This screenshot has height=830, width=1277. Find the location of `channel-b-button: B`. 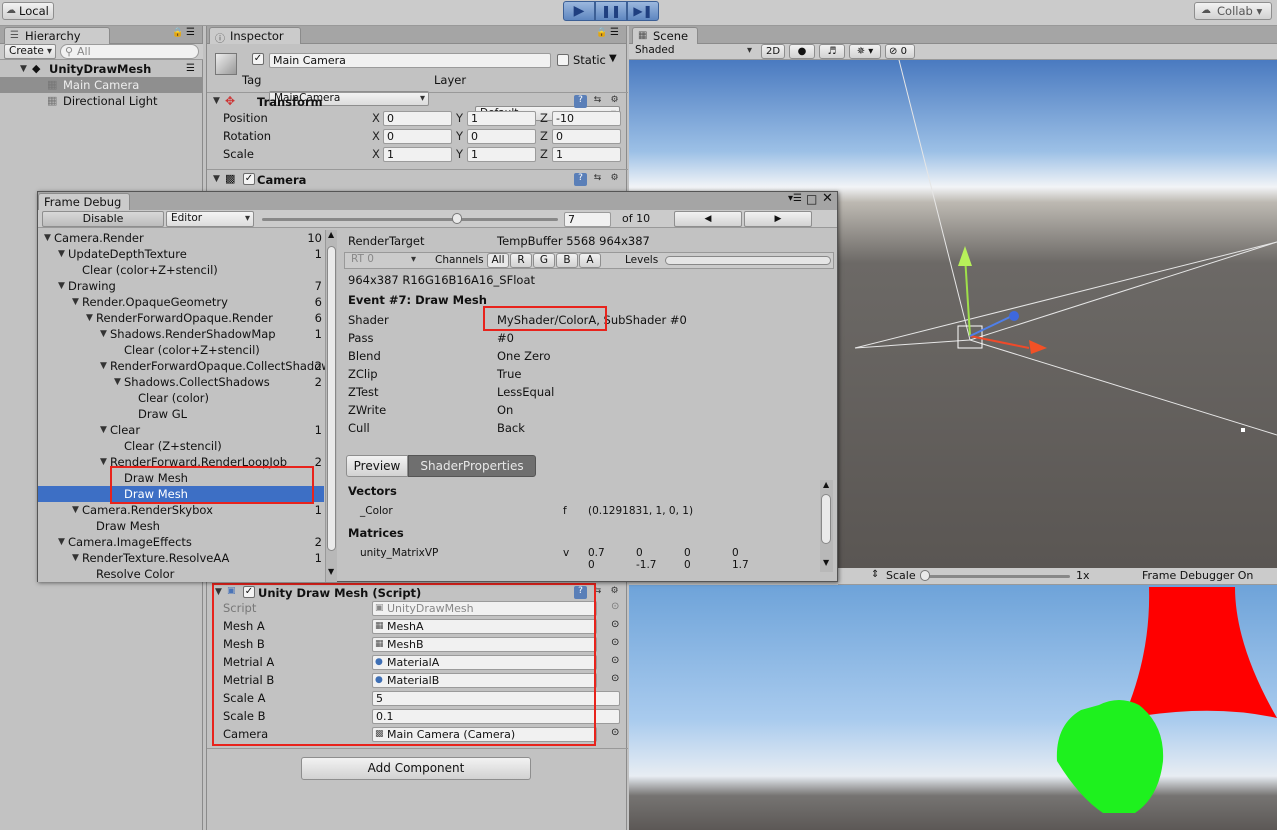

channel-b-button: B is located at coordinates (567, 260).